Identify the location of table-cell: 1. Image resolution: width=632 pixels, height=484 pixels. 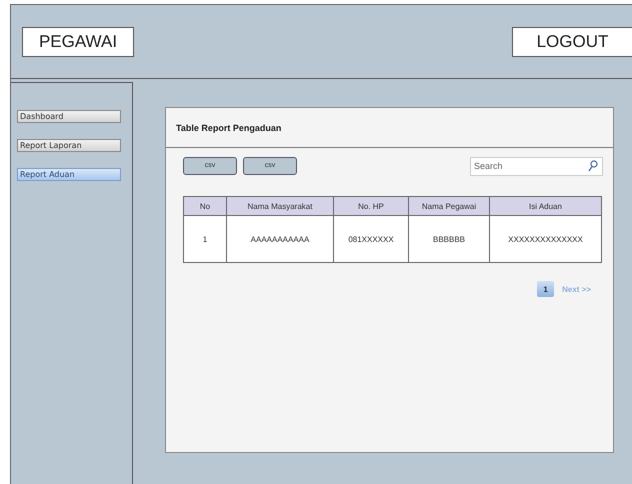
(205, 239).